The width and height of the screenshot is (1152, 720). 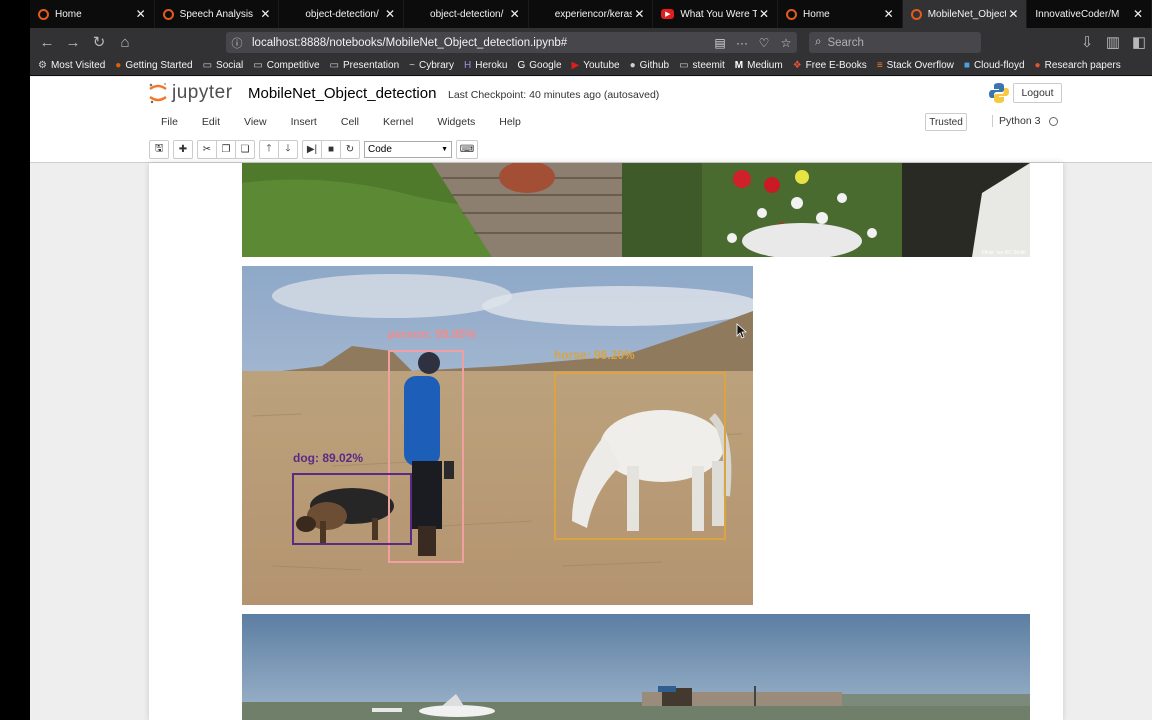 I want to click on bookmark-social: ▭ Social, so click(x=223, y=65).